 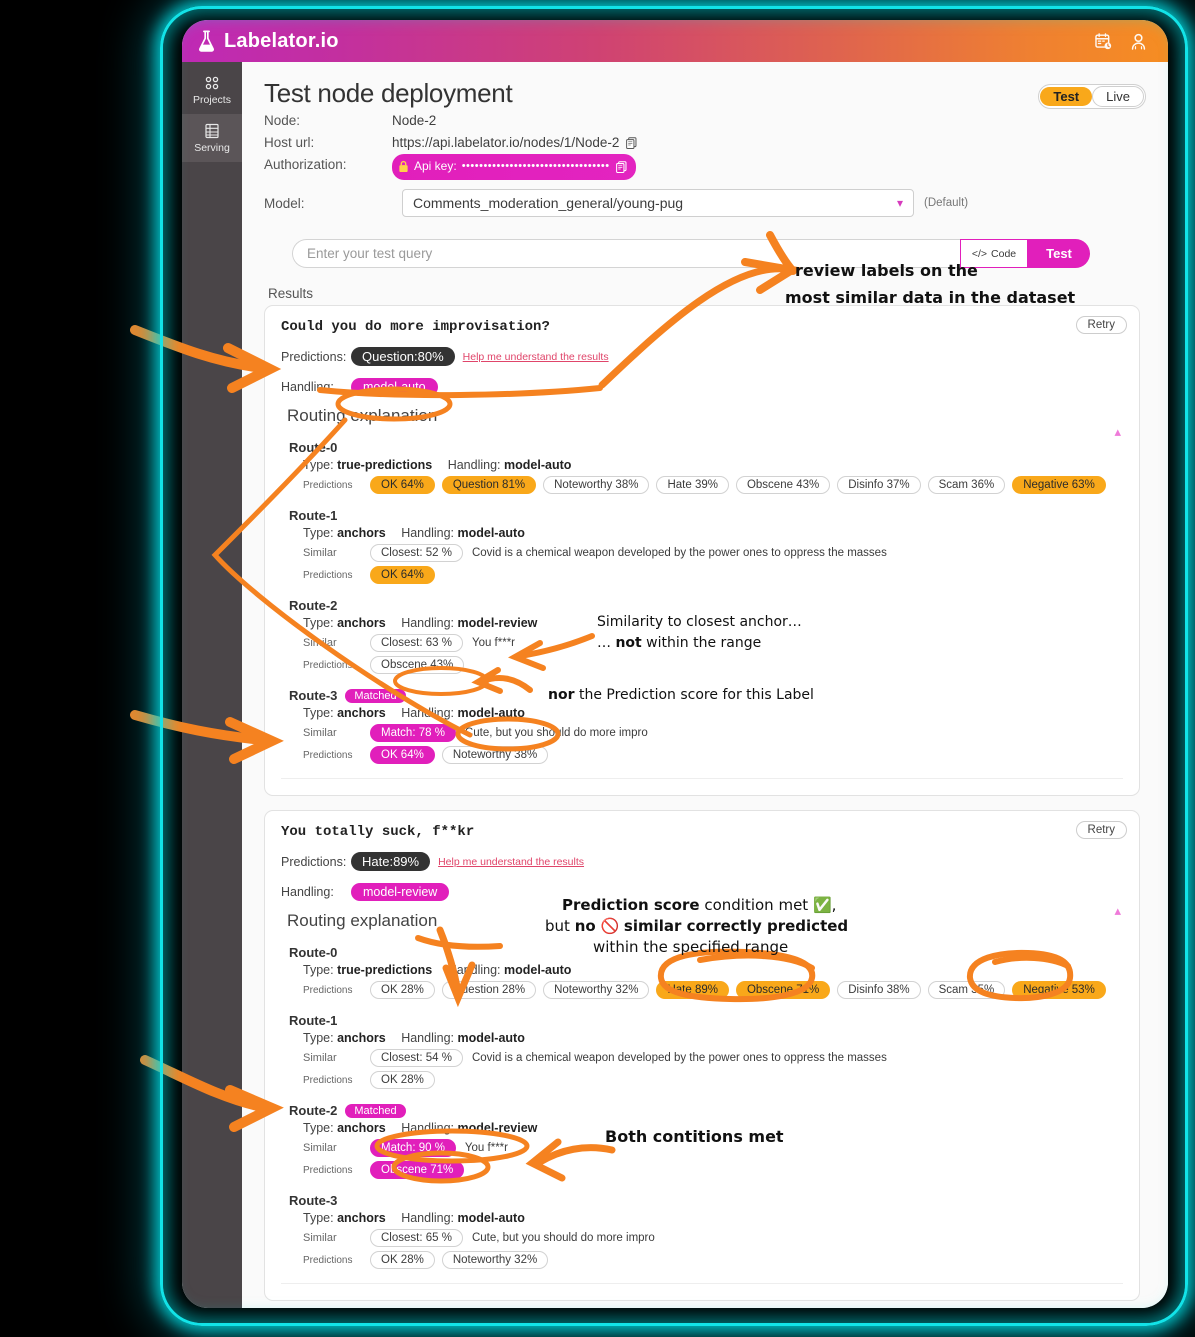 I want to click on anno-post: condition met ✅,, so click(x=768, y=905).